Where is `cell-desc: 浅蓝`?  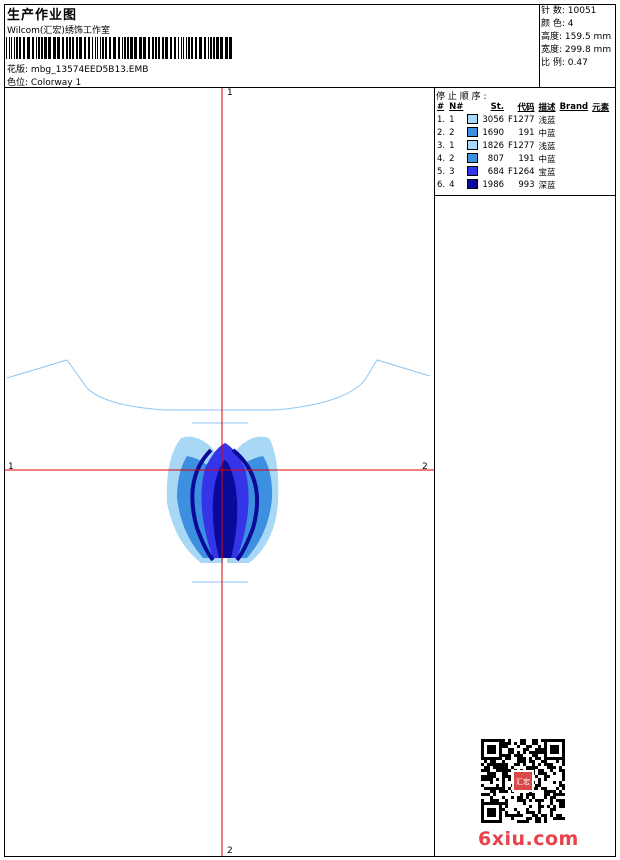 cell-desc: 浅蓝 is located at coordinates (547, 120).